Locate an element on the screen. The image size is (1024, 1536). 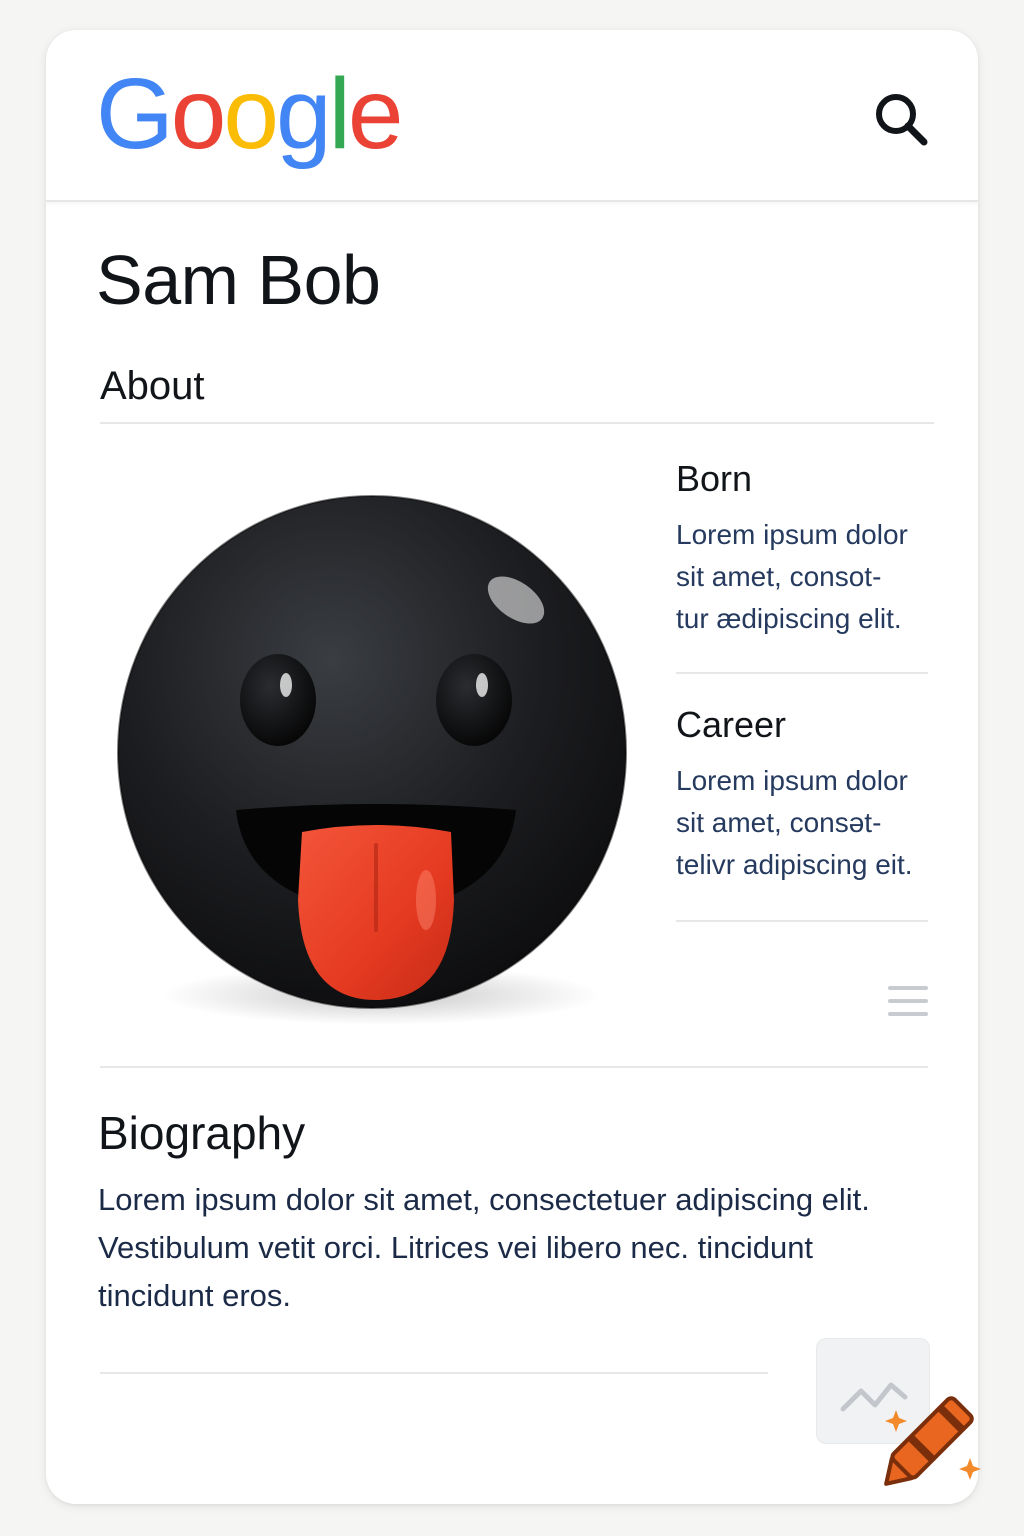
search-icon is located at coordinates (902, 120).